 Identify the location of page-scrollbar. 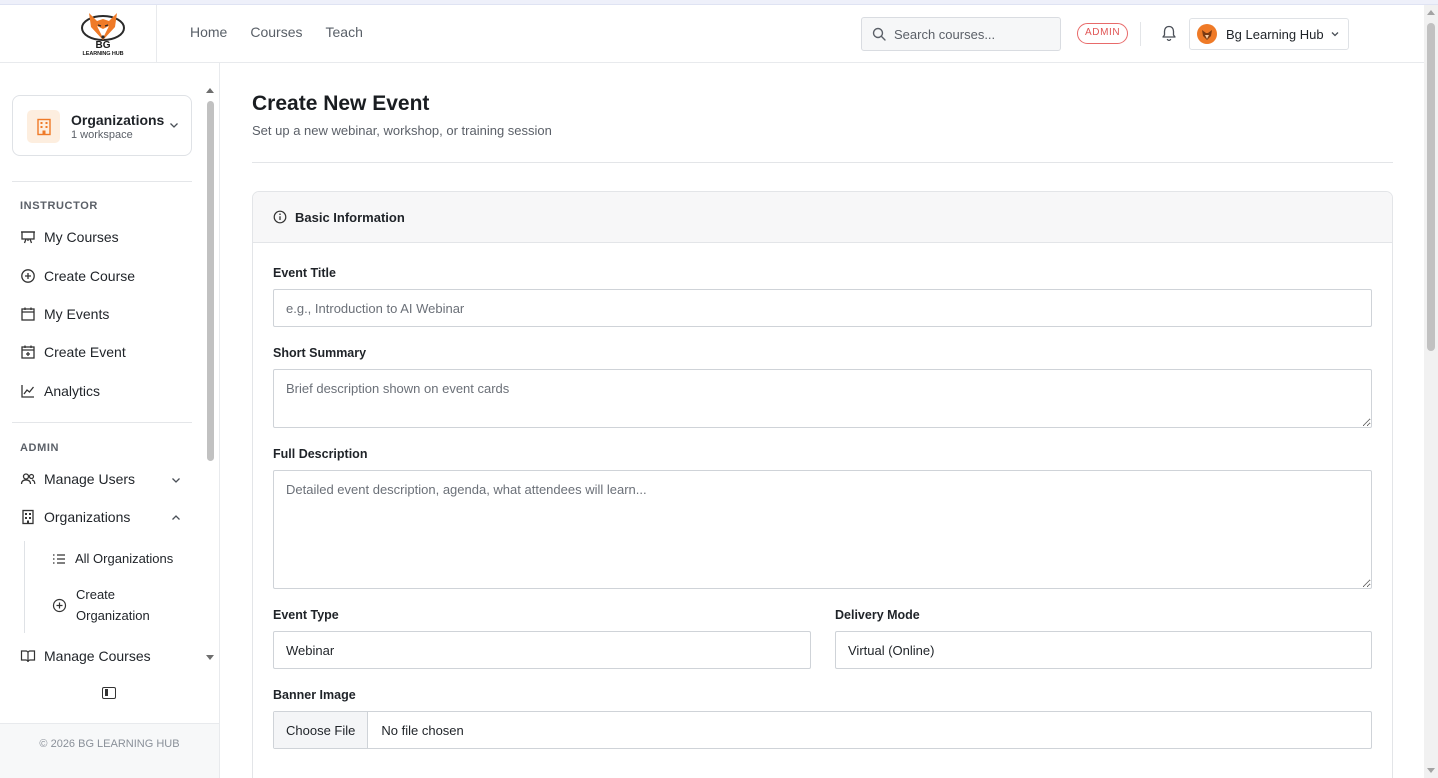
(1431, 391).